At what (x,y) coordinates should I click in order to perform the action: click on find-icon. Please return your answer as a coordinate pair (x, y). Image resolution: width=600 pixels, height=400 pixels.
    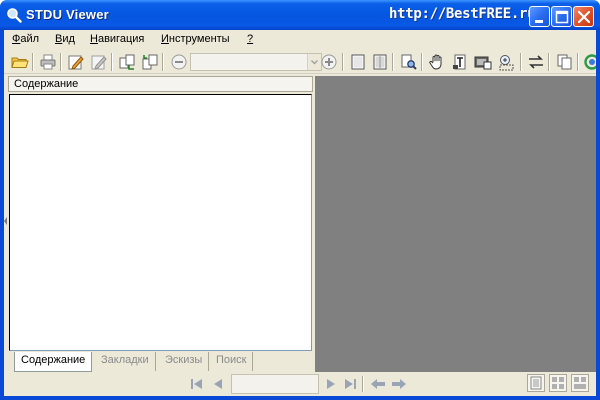
    Looking at the image, I should click on (409, 62).